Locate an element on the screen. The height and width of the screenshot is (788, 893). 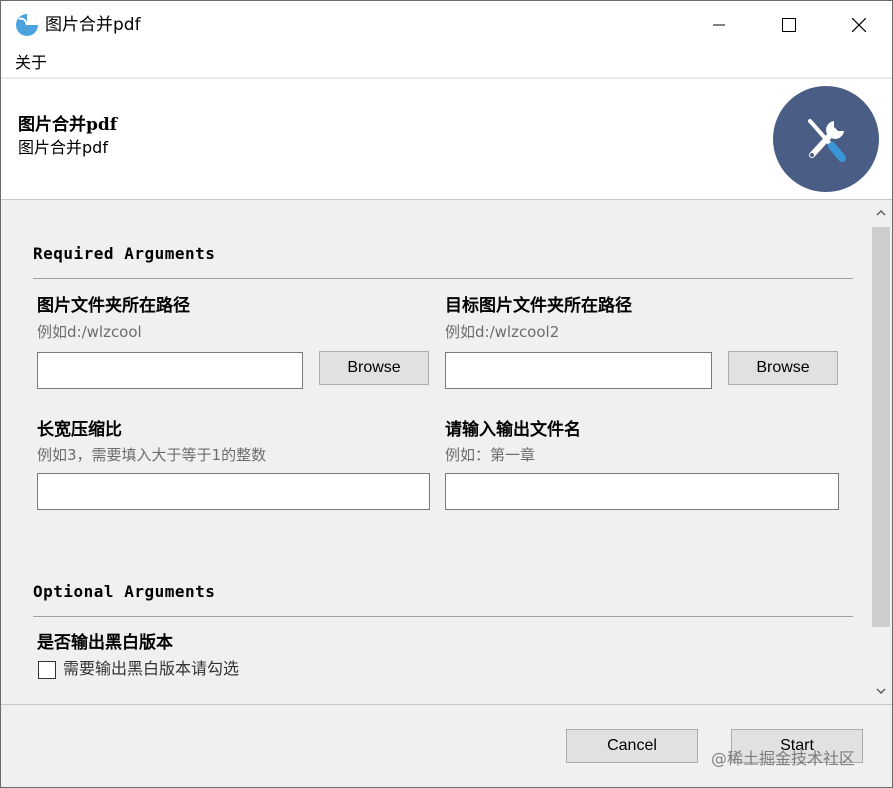
field-label-bw: 是否输出黑白版本 is located at coordinates (105, 643).